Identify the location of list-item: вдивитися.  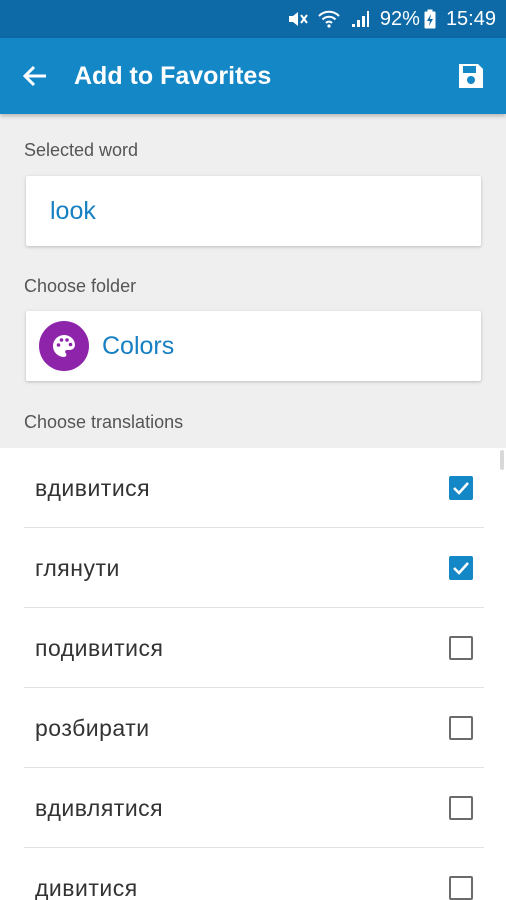
(253, 488).